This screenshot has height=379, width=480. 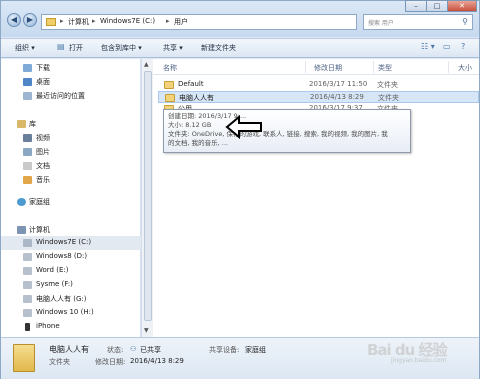 What do you see at coordinates (170, 68) in the screenshot?
I see `column-name: 名称` at bounding box center [170, 68].